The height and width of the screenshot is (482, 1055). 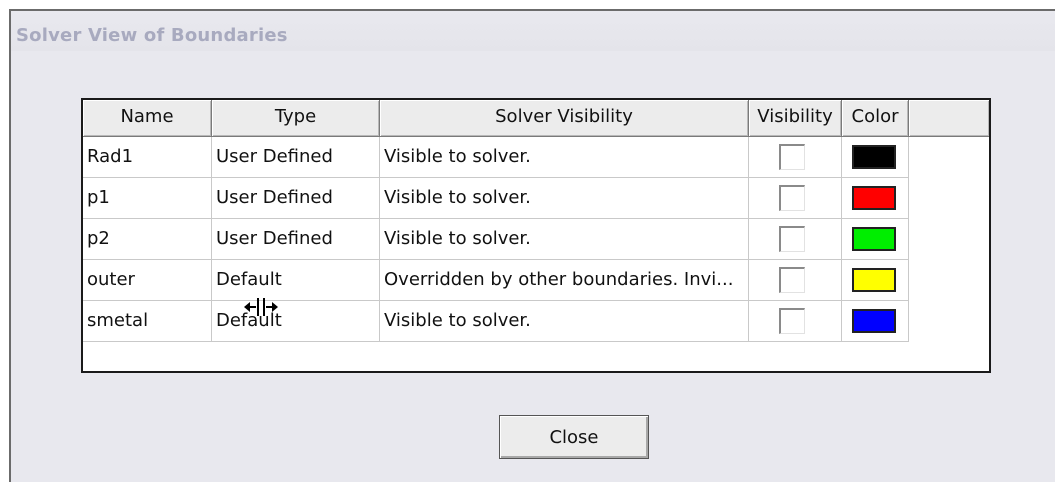 What do you see at coordinates (949, 118) in the screenshot?
I see `column-header-filler` at bounding box center [949, 118].